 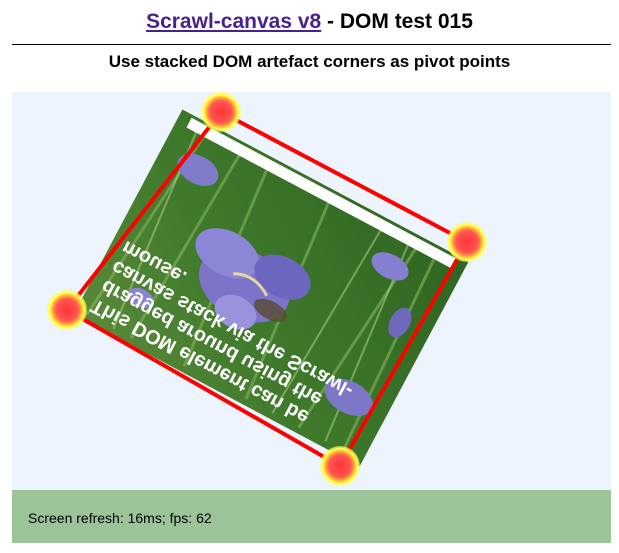 I want to click on title-divider, so click(x=311, y=44).